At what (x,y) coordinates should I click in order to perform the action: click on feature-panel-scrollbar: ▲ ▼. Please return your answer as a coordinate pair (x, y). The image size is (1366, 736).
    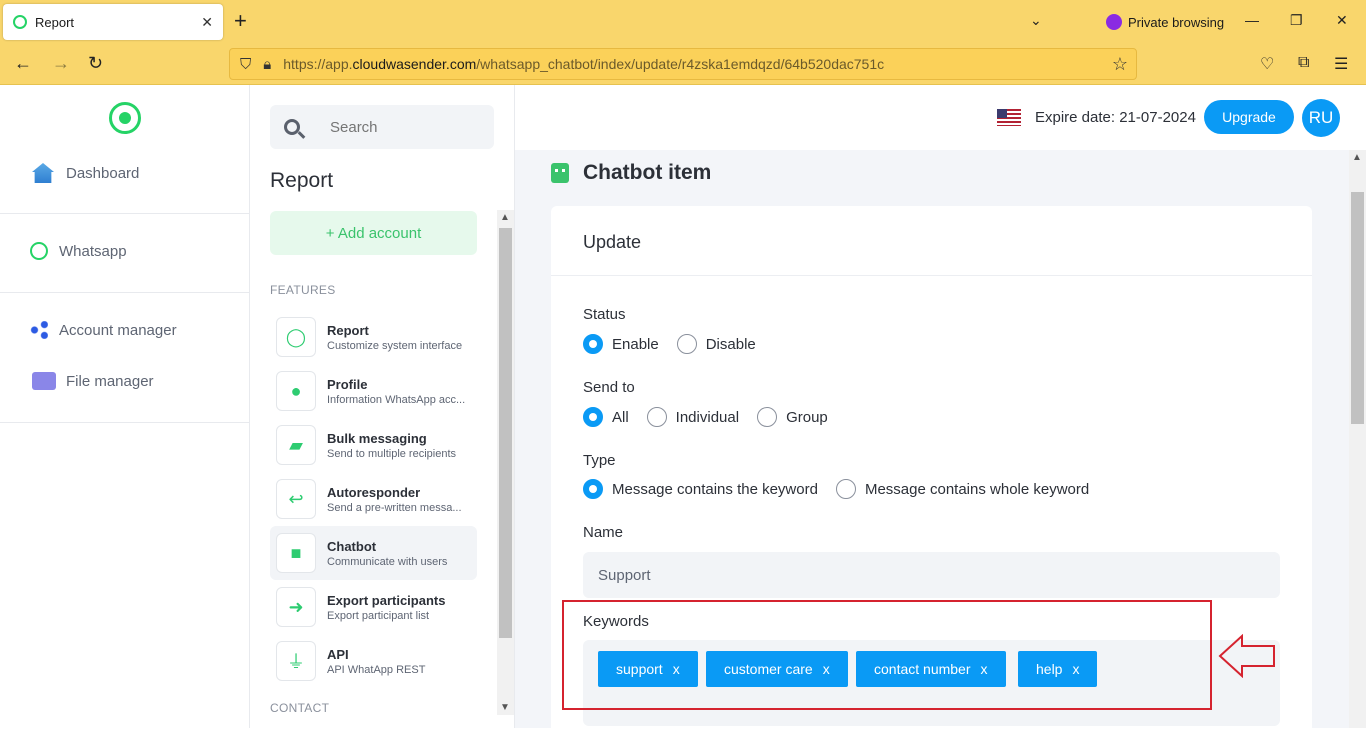
    Looking at the image, I should click on (505, 462).